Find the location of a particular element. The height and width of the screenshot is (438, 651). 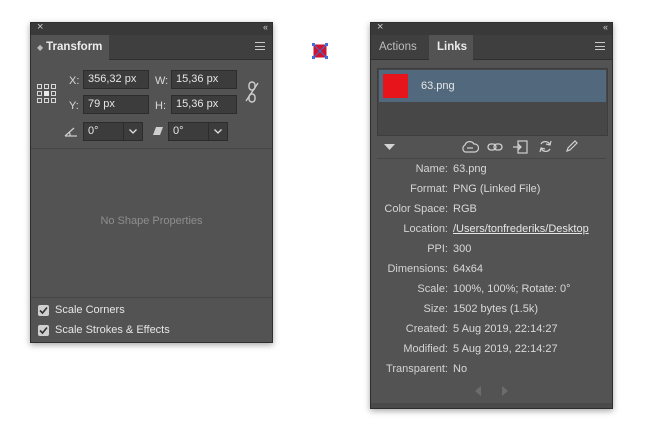

tab-label: Transform is located at coordinates (74, 47).